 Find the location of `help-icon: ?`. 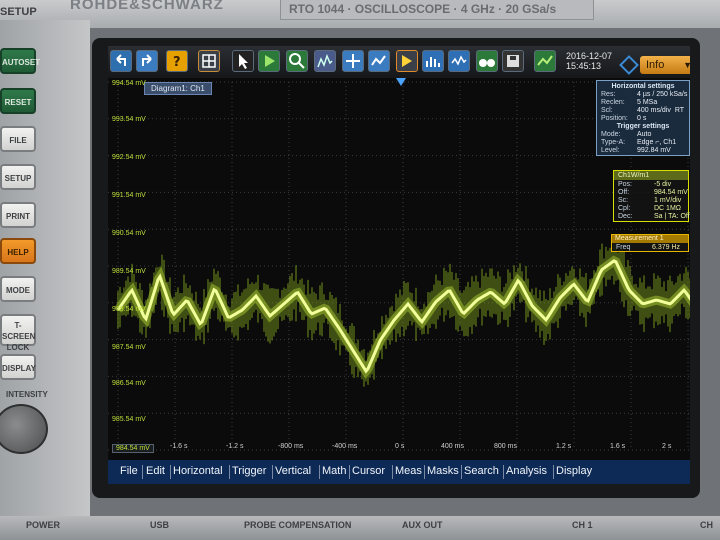

help-icon: ? is located at coordinates (177, 61).